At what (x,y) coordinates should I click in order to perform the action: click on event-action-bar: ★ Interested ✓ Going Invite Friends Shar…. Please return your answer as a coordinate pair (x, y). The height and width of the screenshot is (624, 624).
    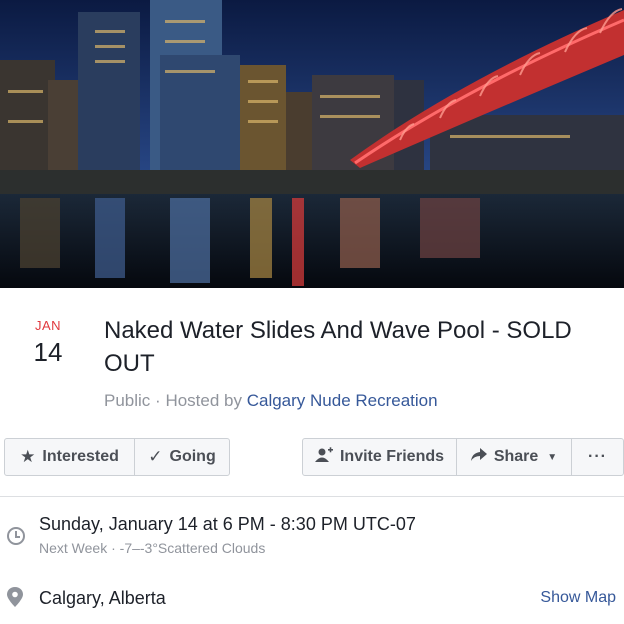
    Looking at the image, I should click on (312, 457).